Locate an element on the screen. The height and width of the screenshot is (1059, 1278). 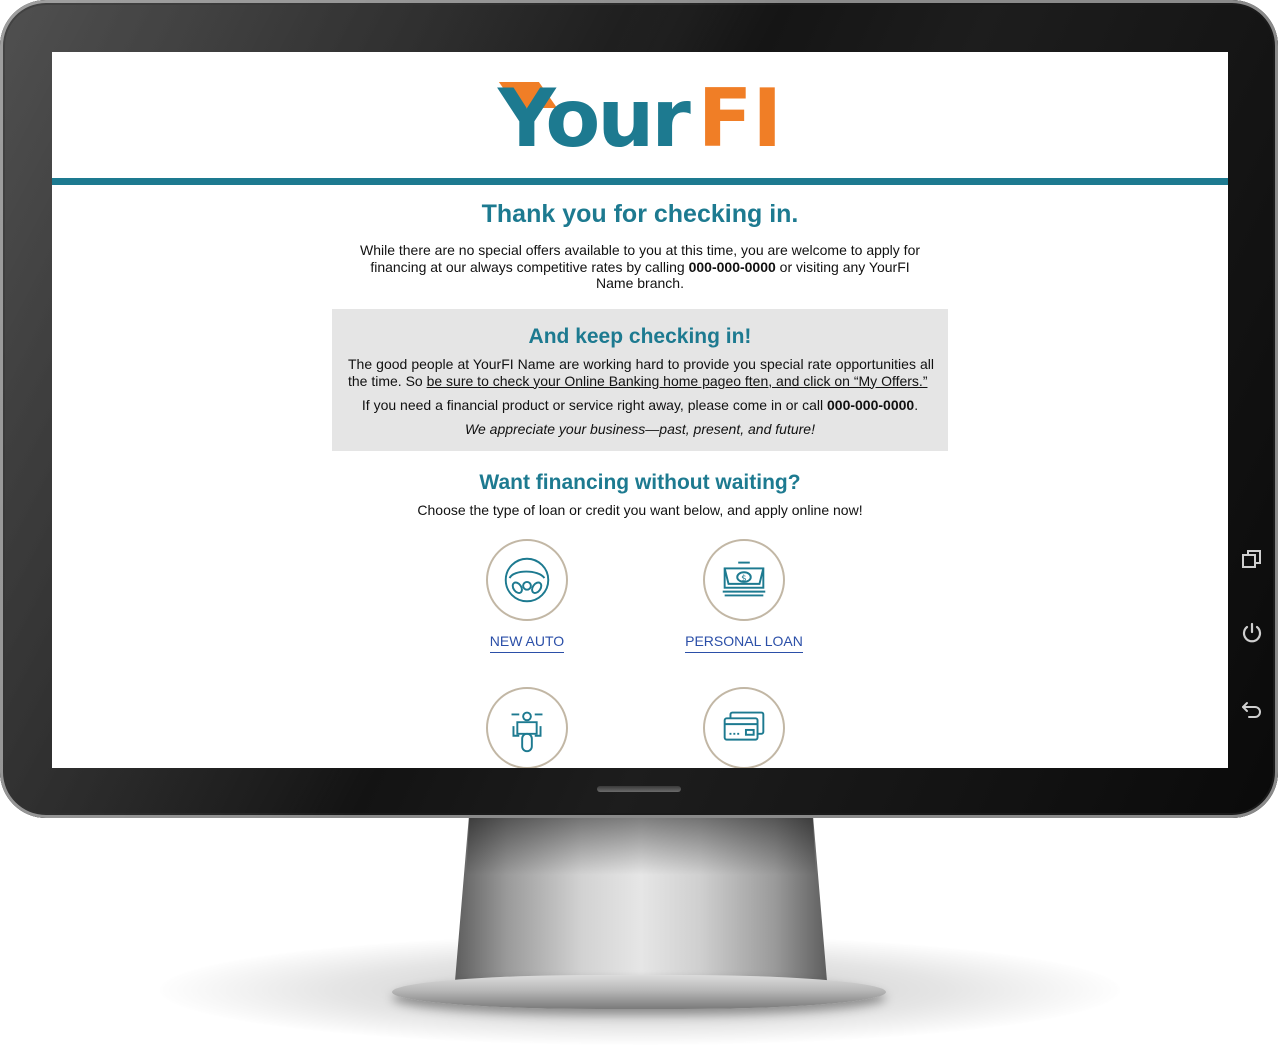
cash-dispense-icon: $ is located at coordinates (744, 580).